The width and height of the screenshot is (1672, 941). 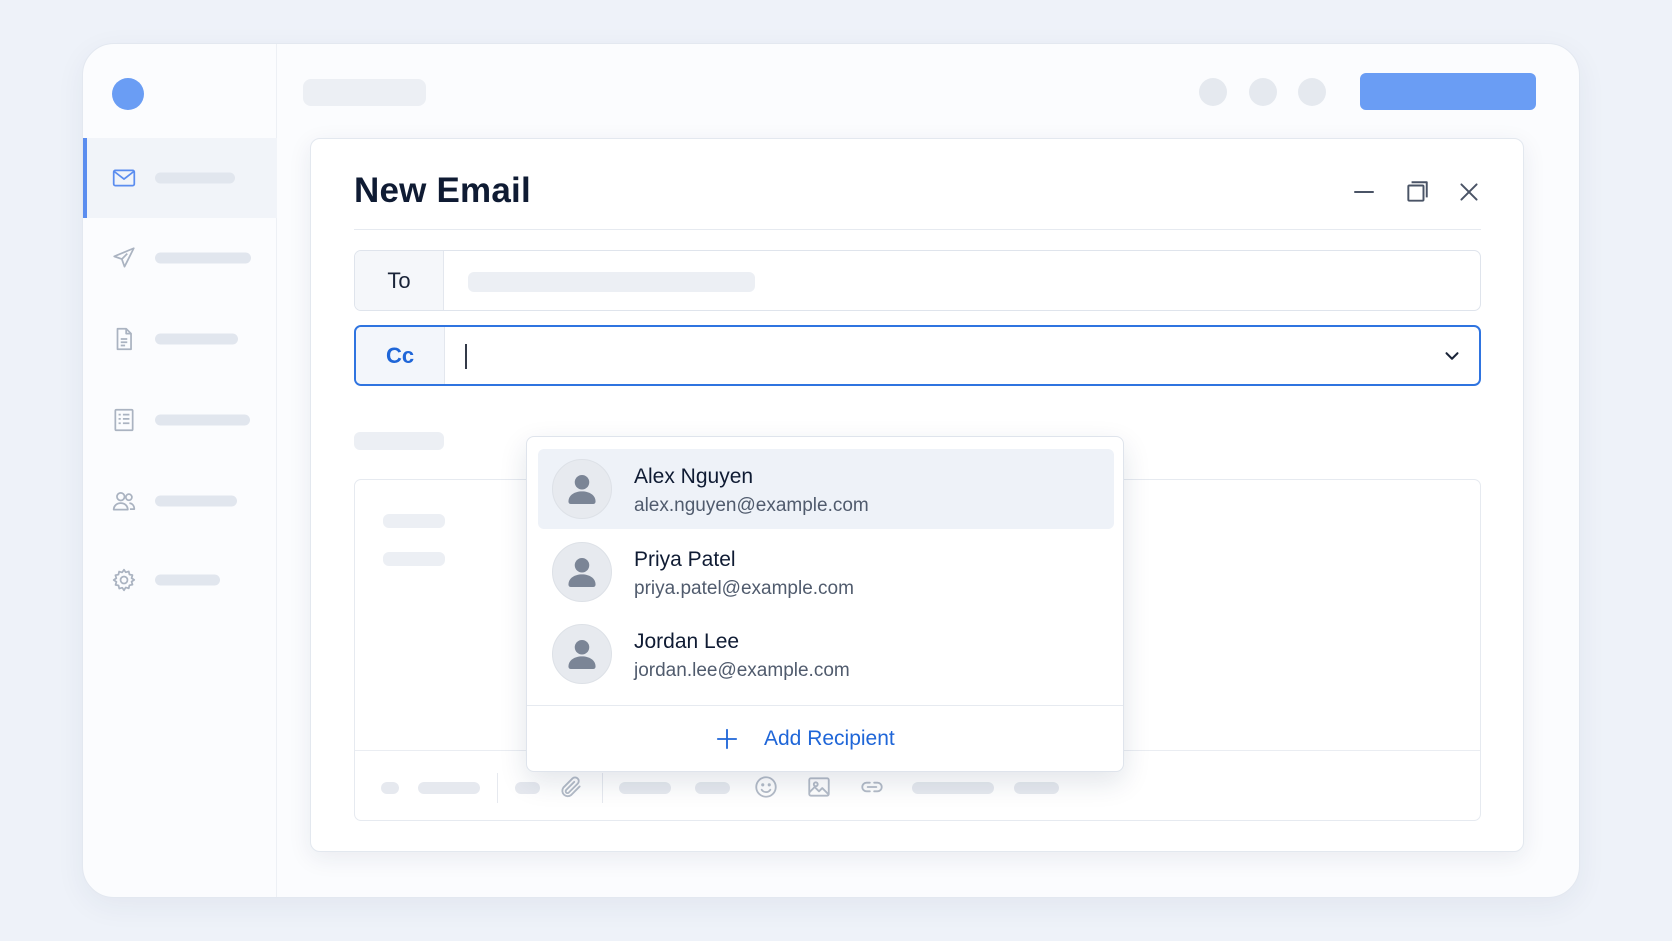 What do you see at coordinates (399, 441) in the screenshot?
I see `subject-placeholder` at bounding box center [399, 441].